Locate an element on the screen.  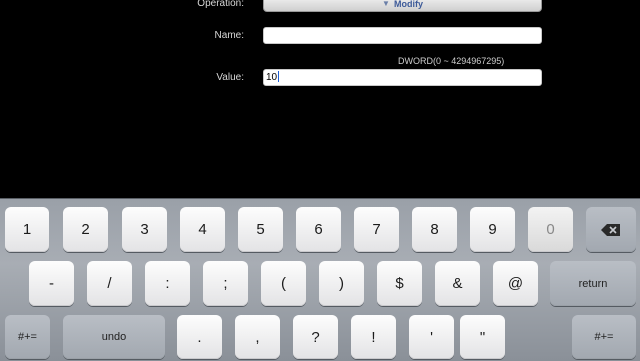
key-apostrophe: ' is located at coordinates (431, 337).